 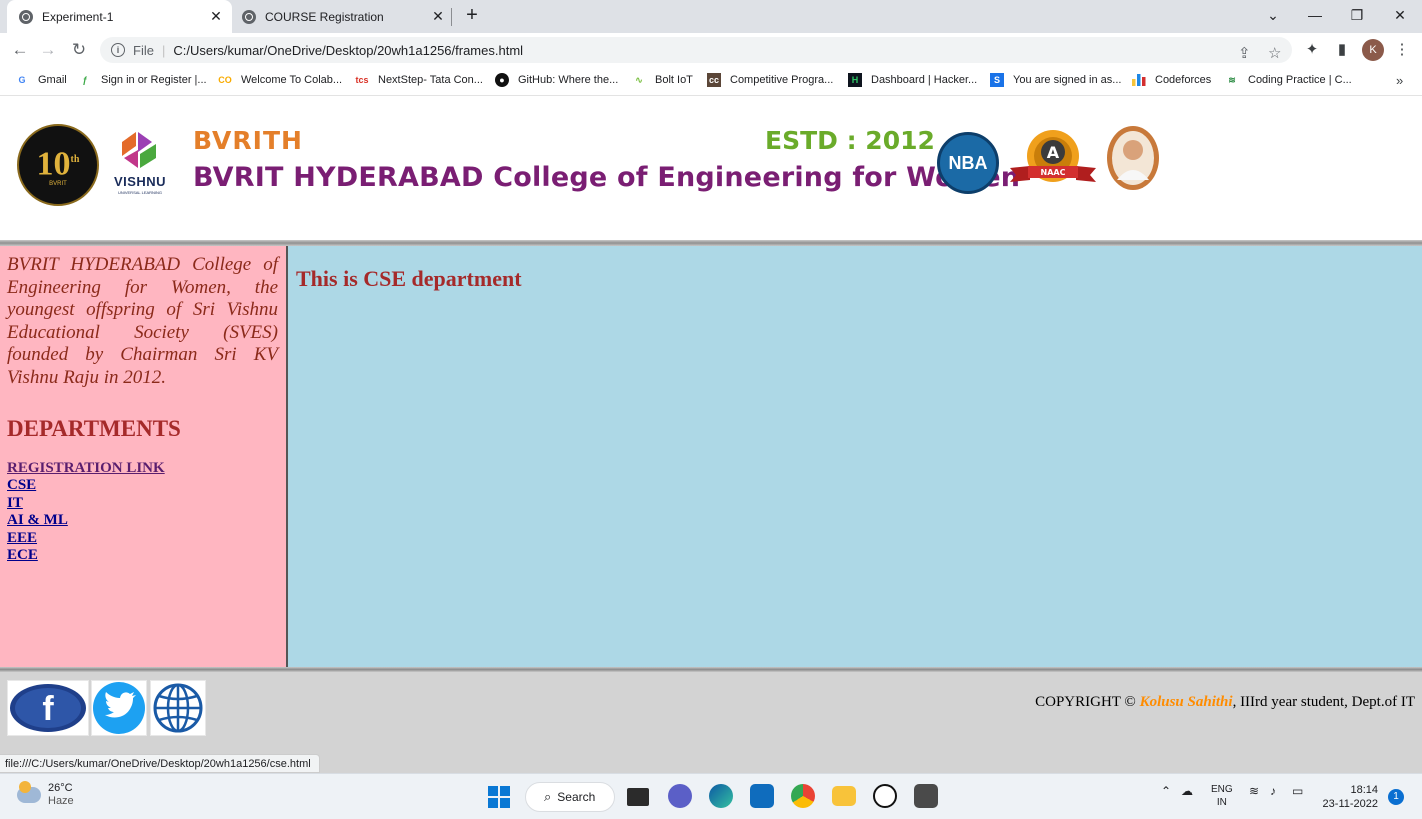 What do you see at coordinates (1222, 789) in the screenshot?
I see `lang-top: ENG` at bounding box center [1222, 789].